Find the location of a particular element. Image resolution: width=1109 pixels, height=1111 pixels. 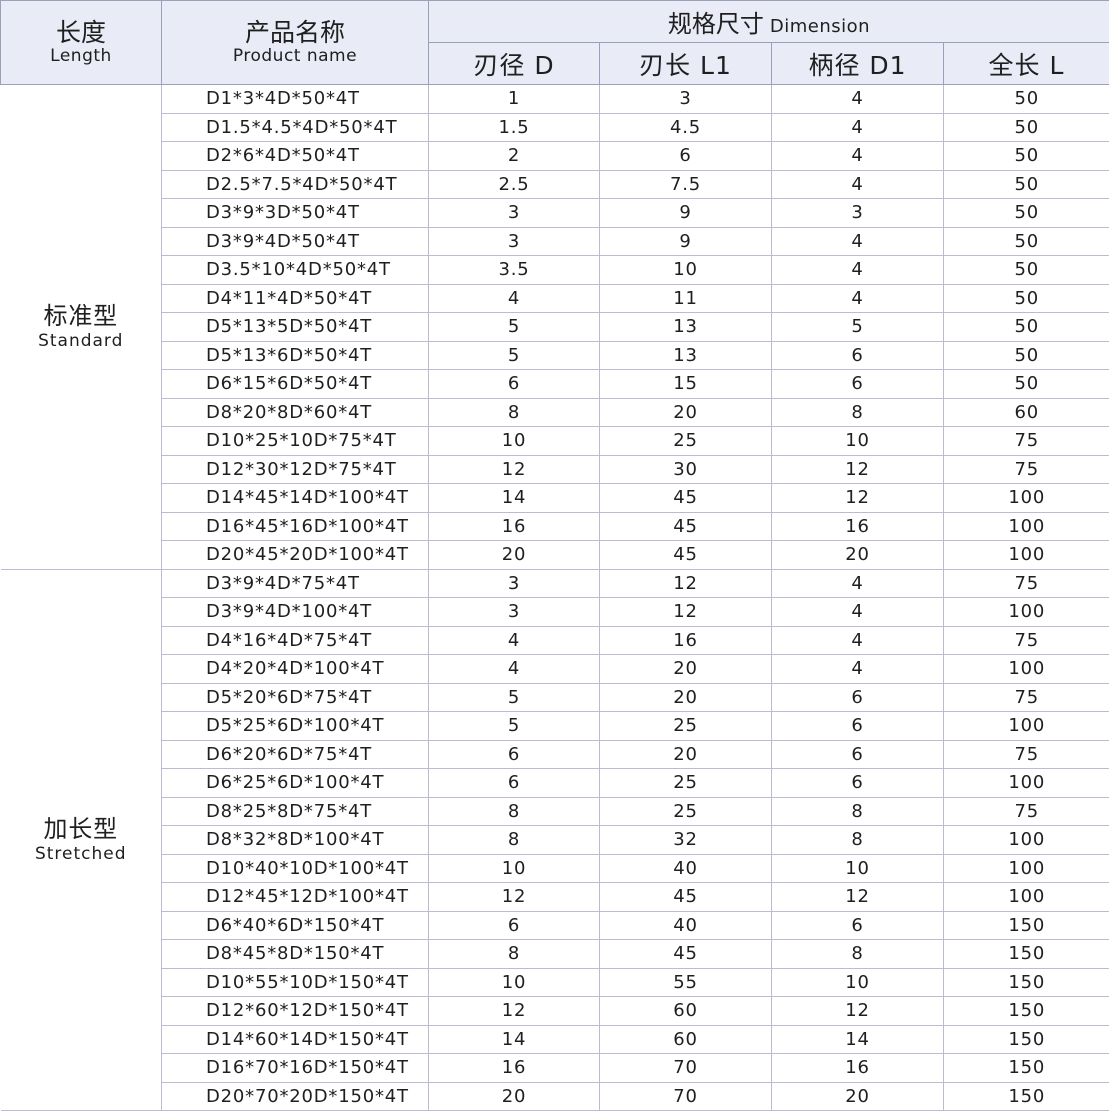

product-name-cell: D2*6*4D*50*4T is located at coordinates (295, 156).